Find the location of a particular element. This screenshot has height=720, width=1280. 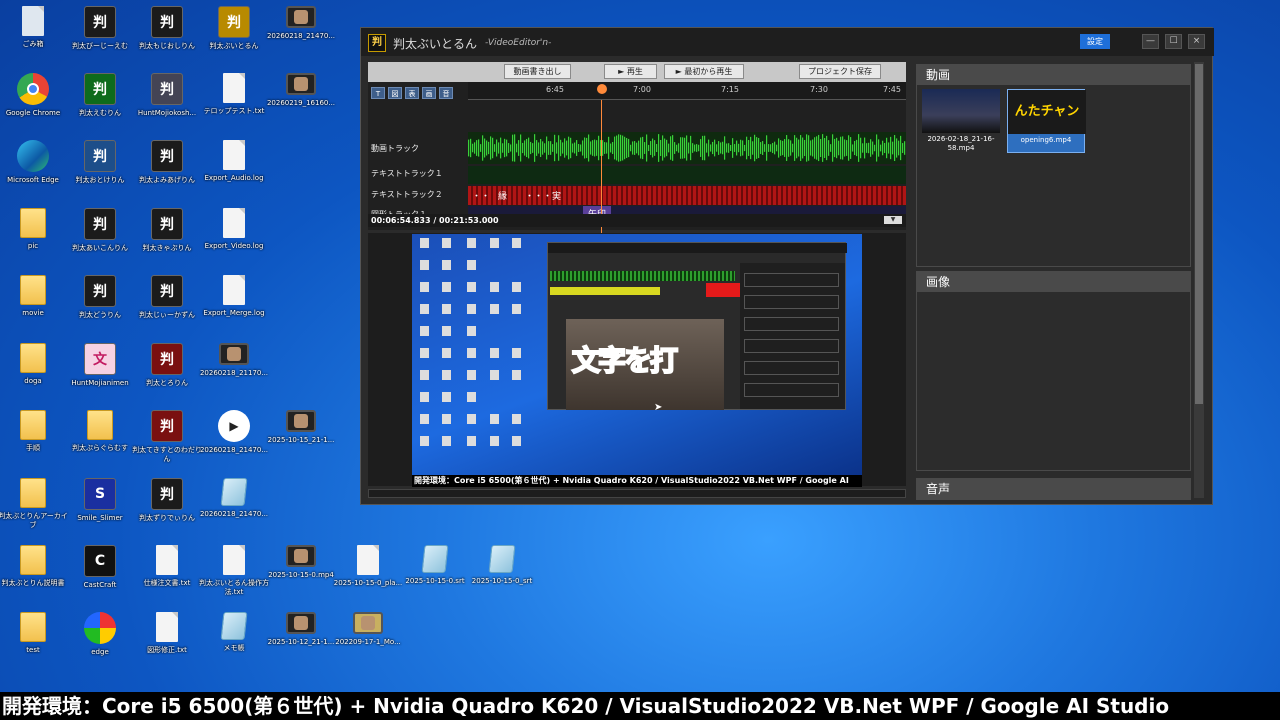

video-item: 2026-02-18_21-16-58.mp4 is located at coordinates (961, 121).